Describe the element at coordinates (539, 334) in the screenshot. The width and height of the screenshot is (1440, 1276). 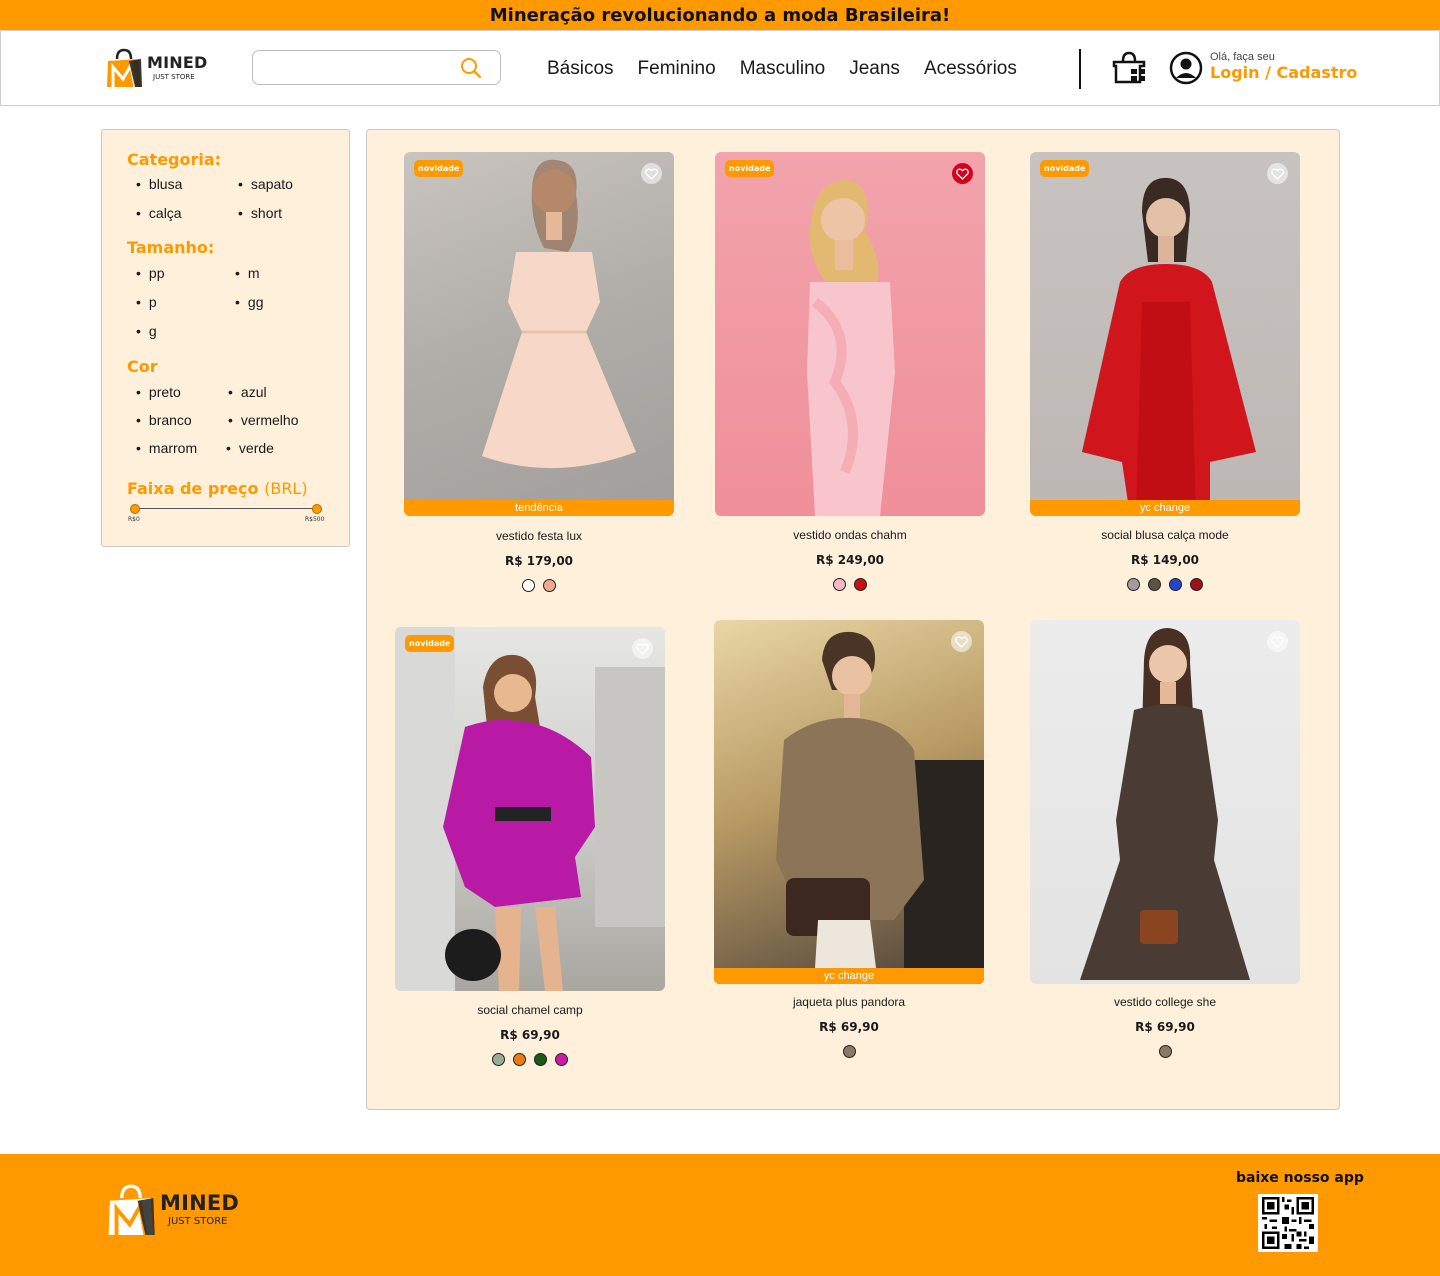
I see `product-image: novidade tendência` at that location.